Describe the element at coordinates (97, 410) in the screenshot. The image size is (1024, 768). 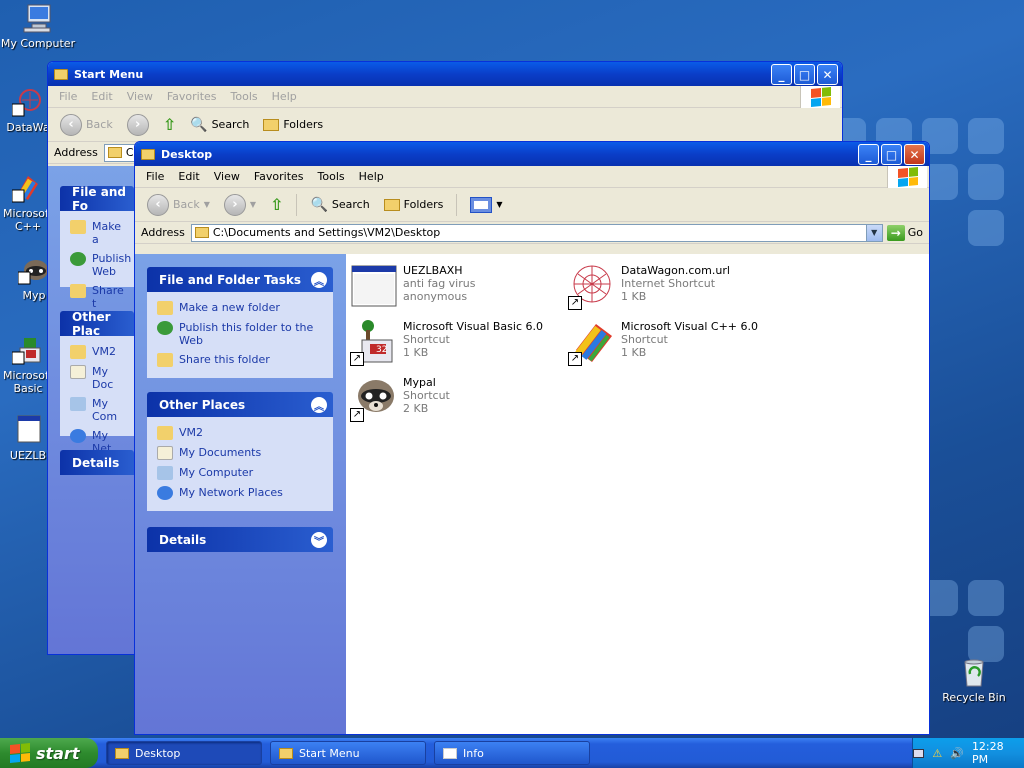
I see `place-item: My Com` at that location.